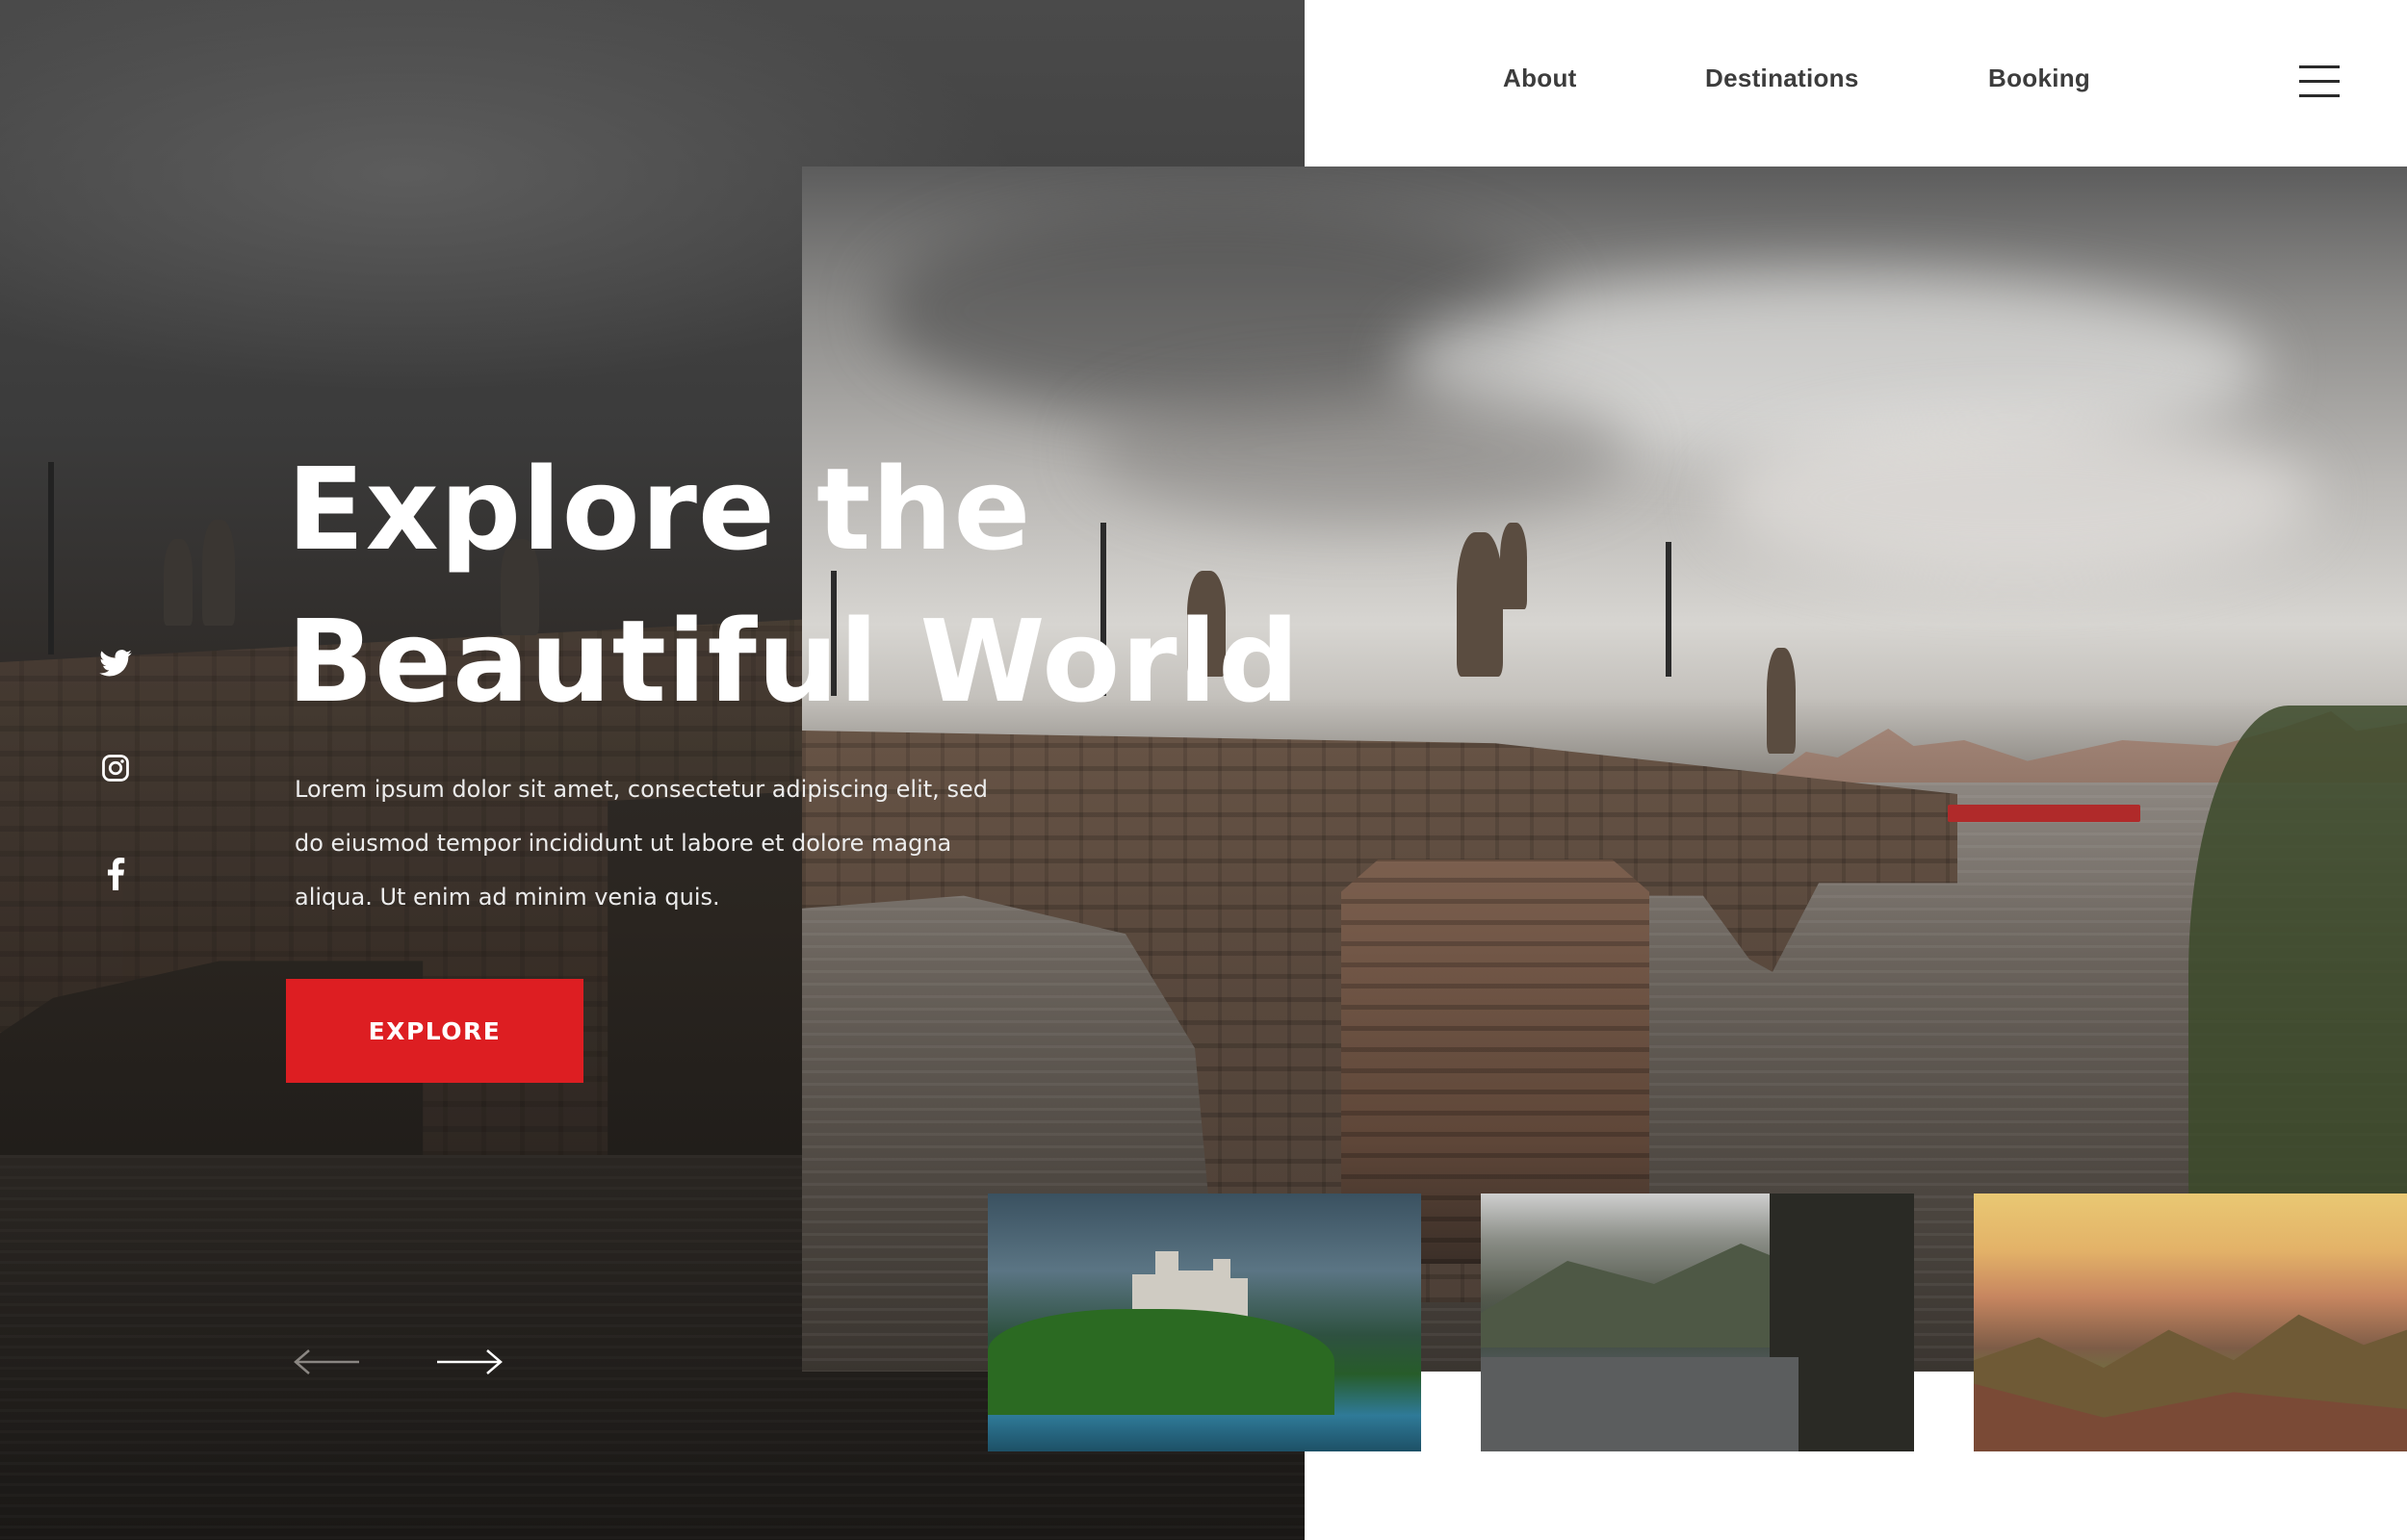 This screenshot has width=2407, height=1540. What do you see at coordinates (1697, 1322) in the screenshot?
I see `thumbnail-mountain-valley` at bounding box center [1697, 1322].